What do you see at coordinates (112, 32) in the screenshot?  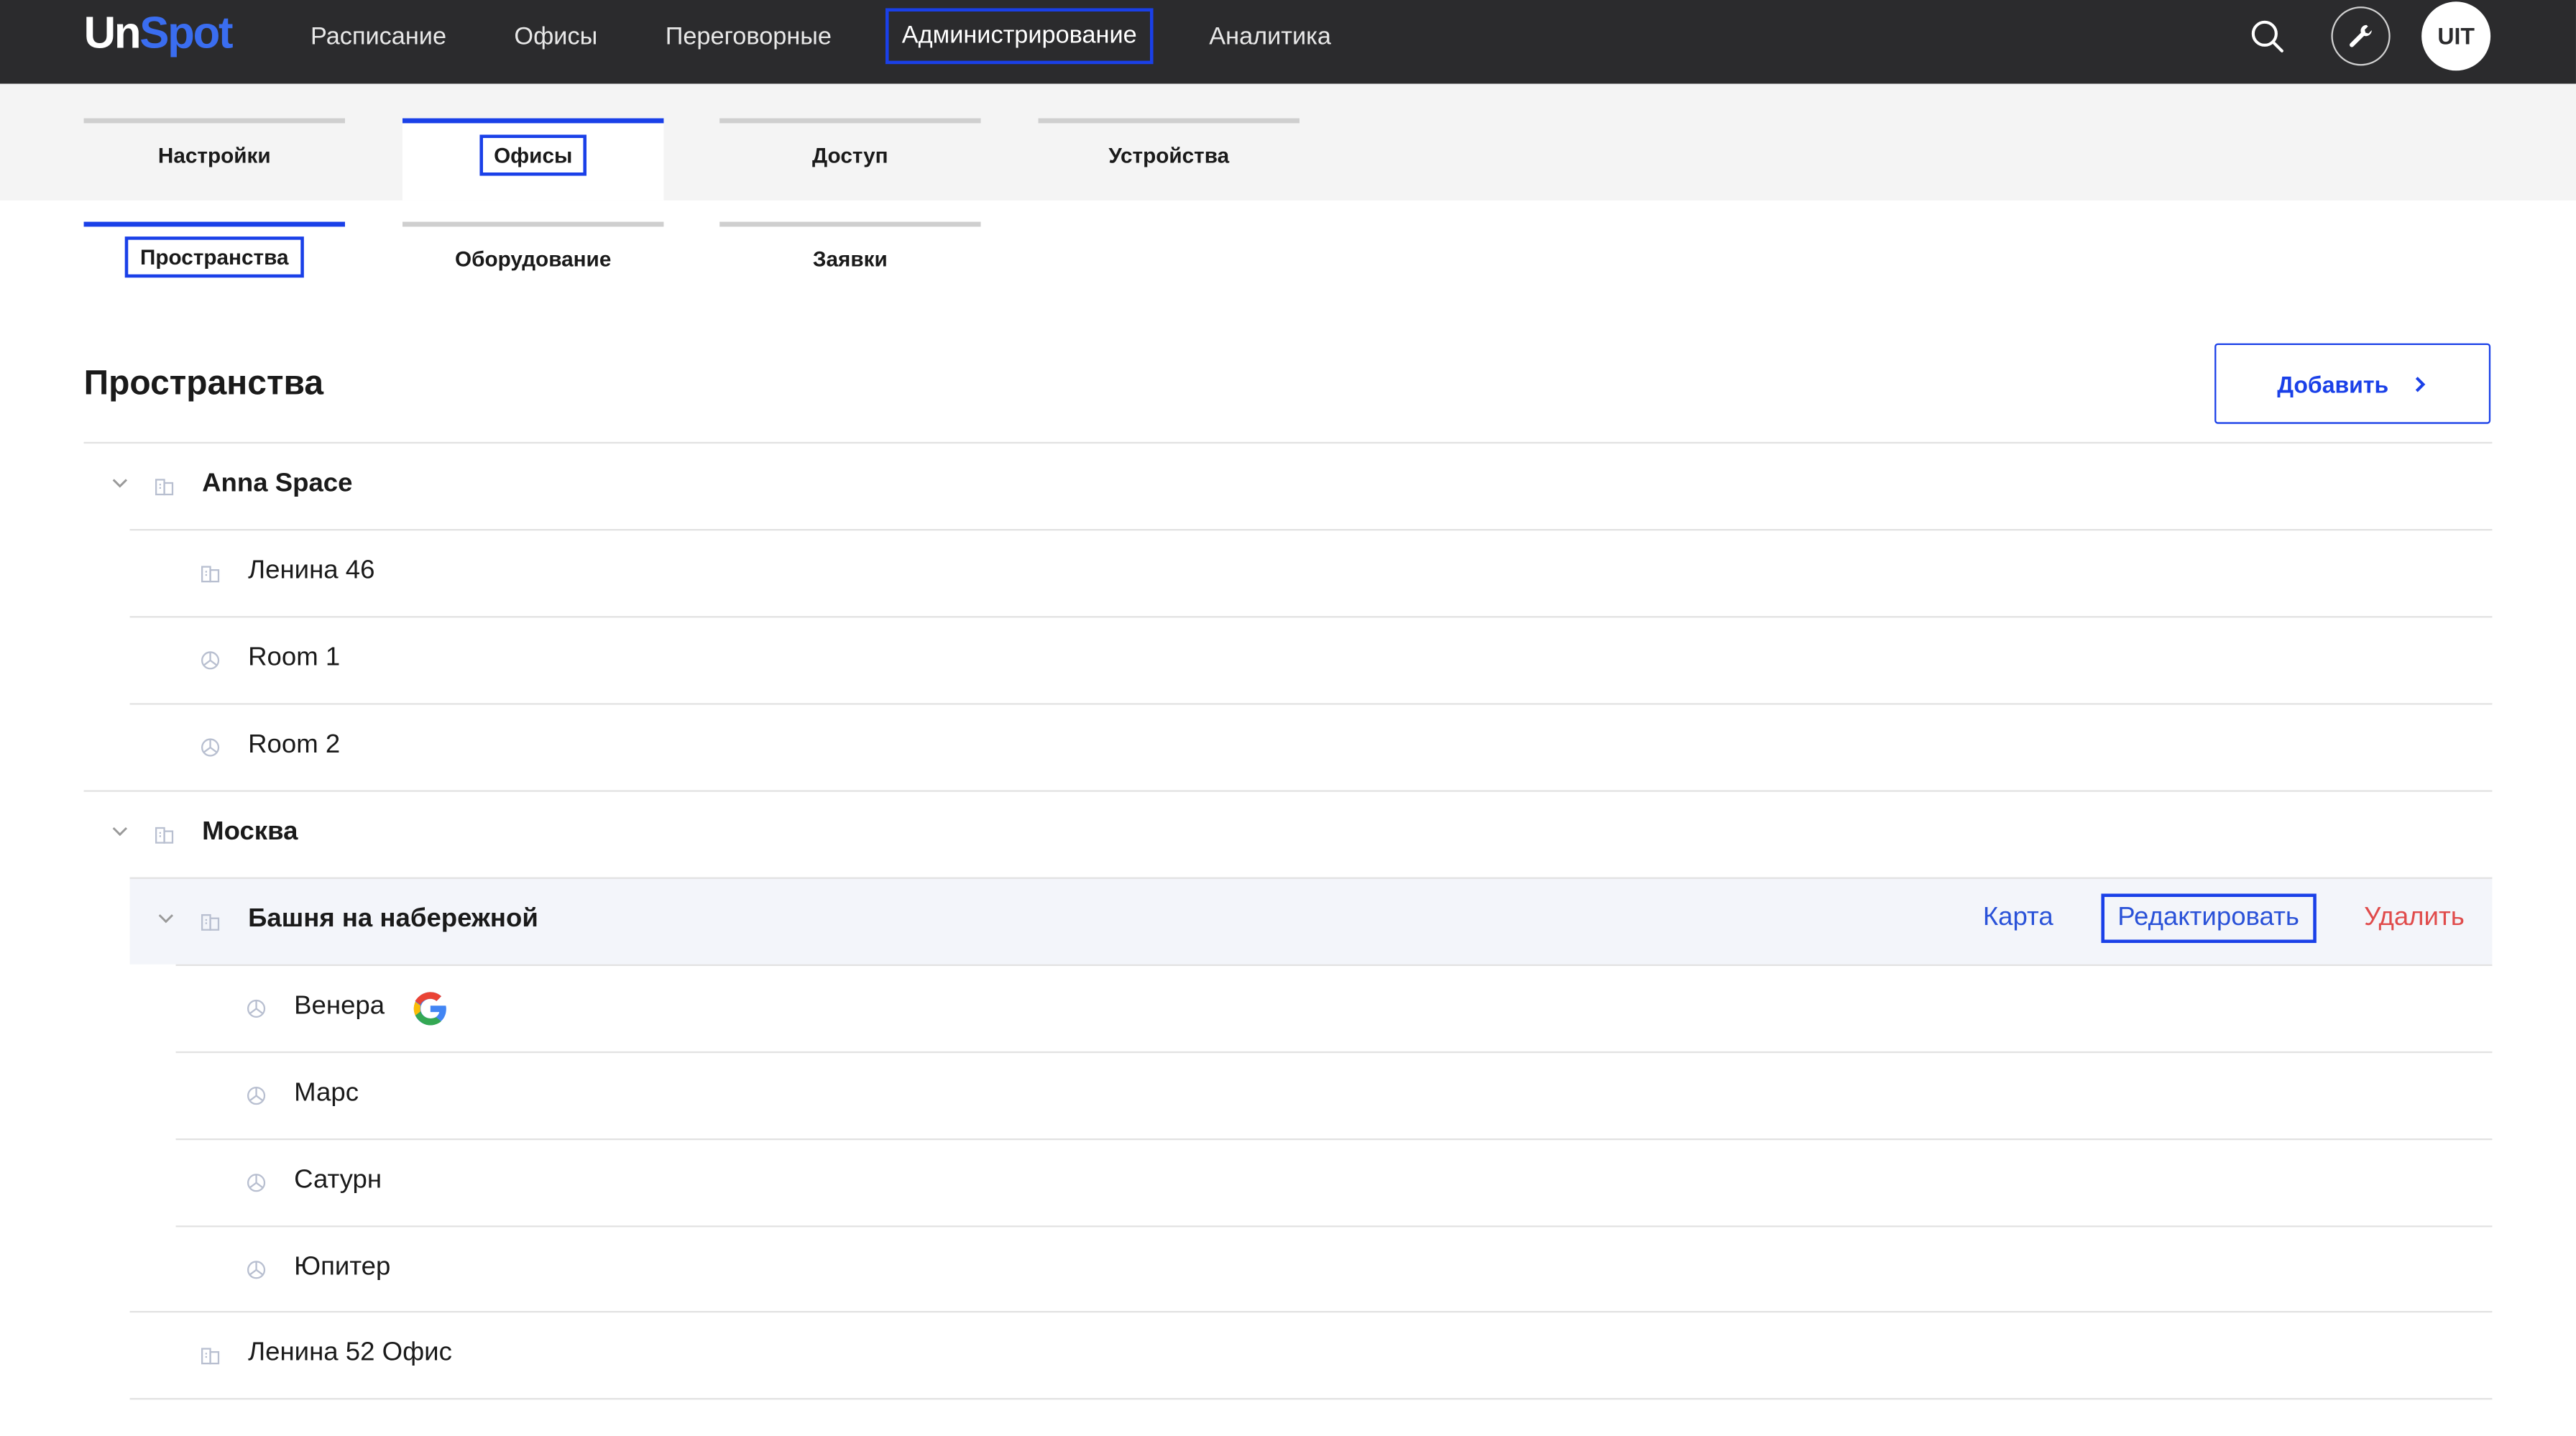 I see `logo-un: Un` at bounding box center [112, 32].